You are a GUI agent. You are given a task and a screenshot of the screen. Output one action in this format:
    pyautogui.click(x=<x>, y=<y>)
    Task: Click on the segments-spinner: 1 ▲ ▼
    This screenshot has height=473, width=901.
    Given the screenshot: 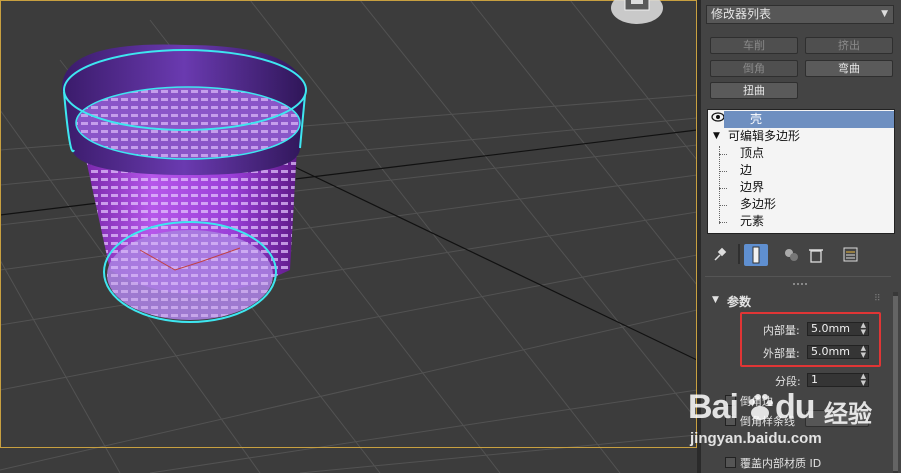 What is the action you would take?
    pyautogui.click(x=838, y=380)
    